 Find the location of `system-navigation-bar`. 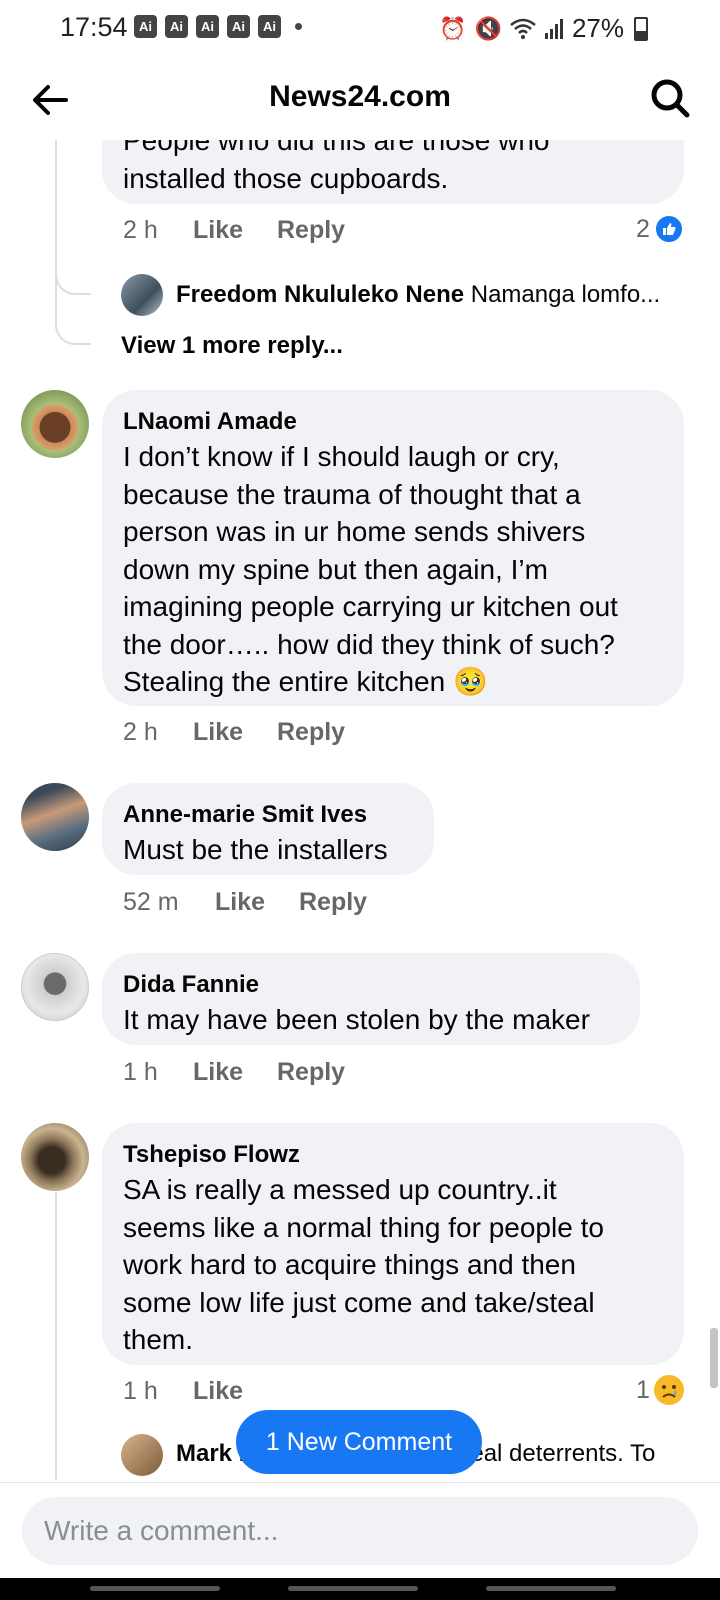

system-navigation-bar is located at coordinates (360, 1589).